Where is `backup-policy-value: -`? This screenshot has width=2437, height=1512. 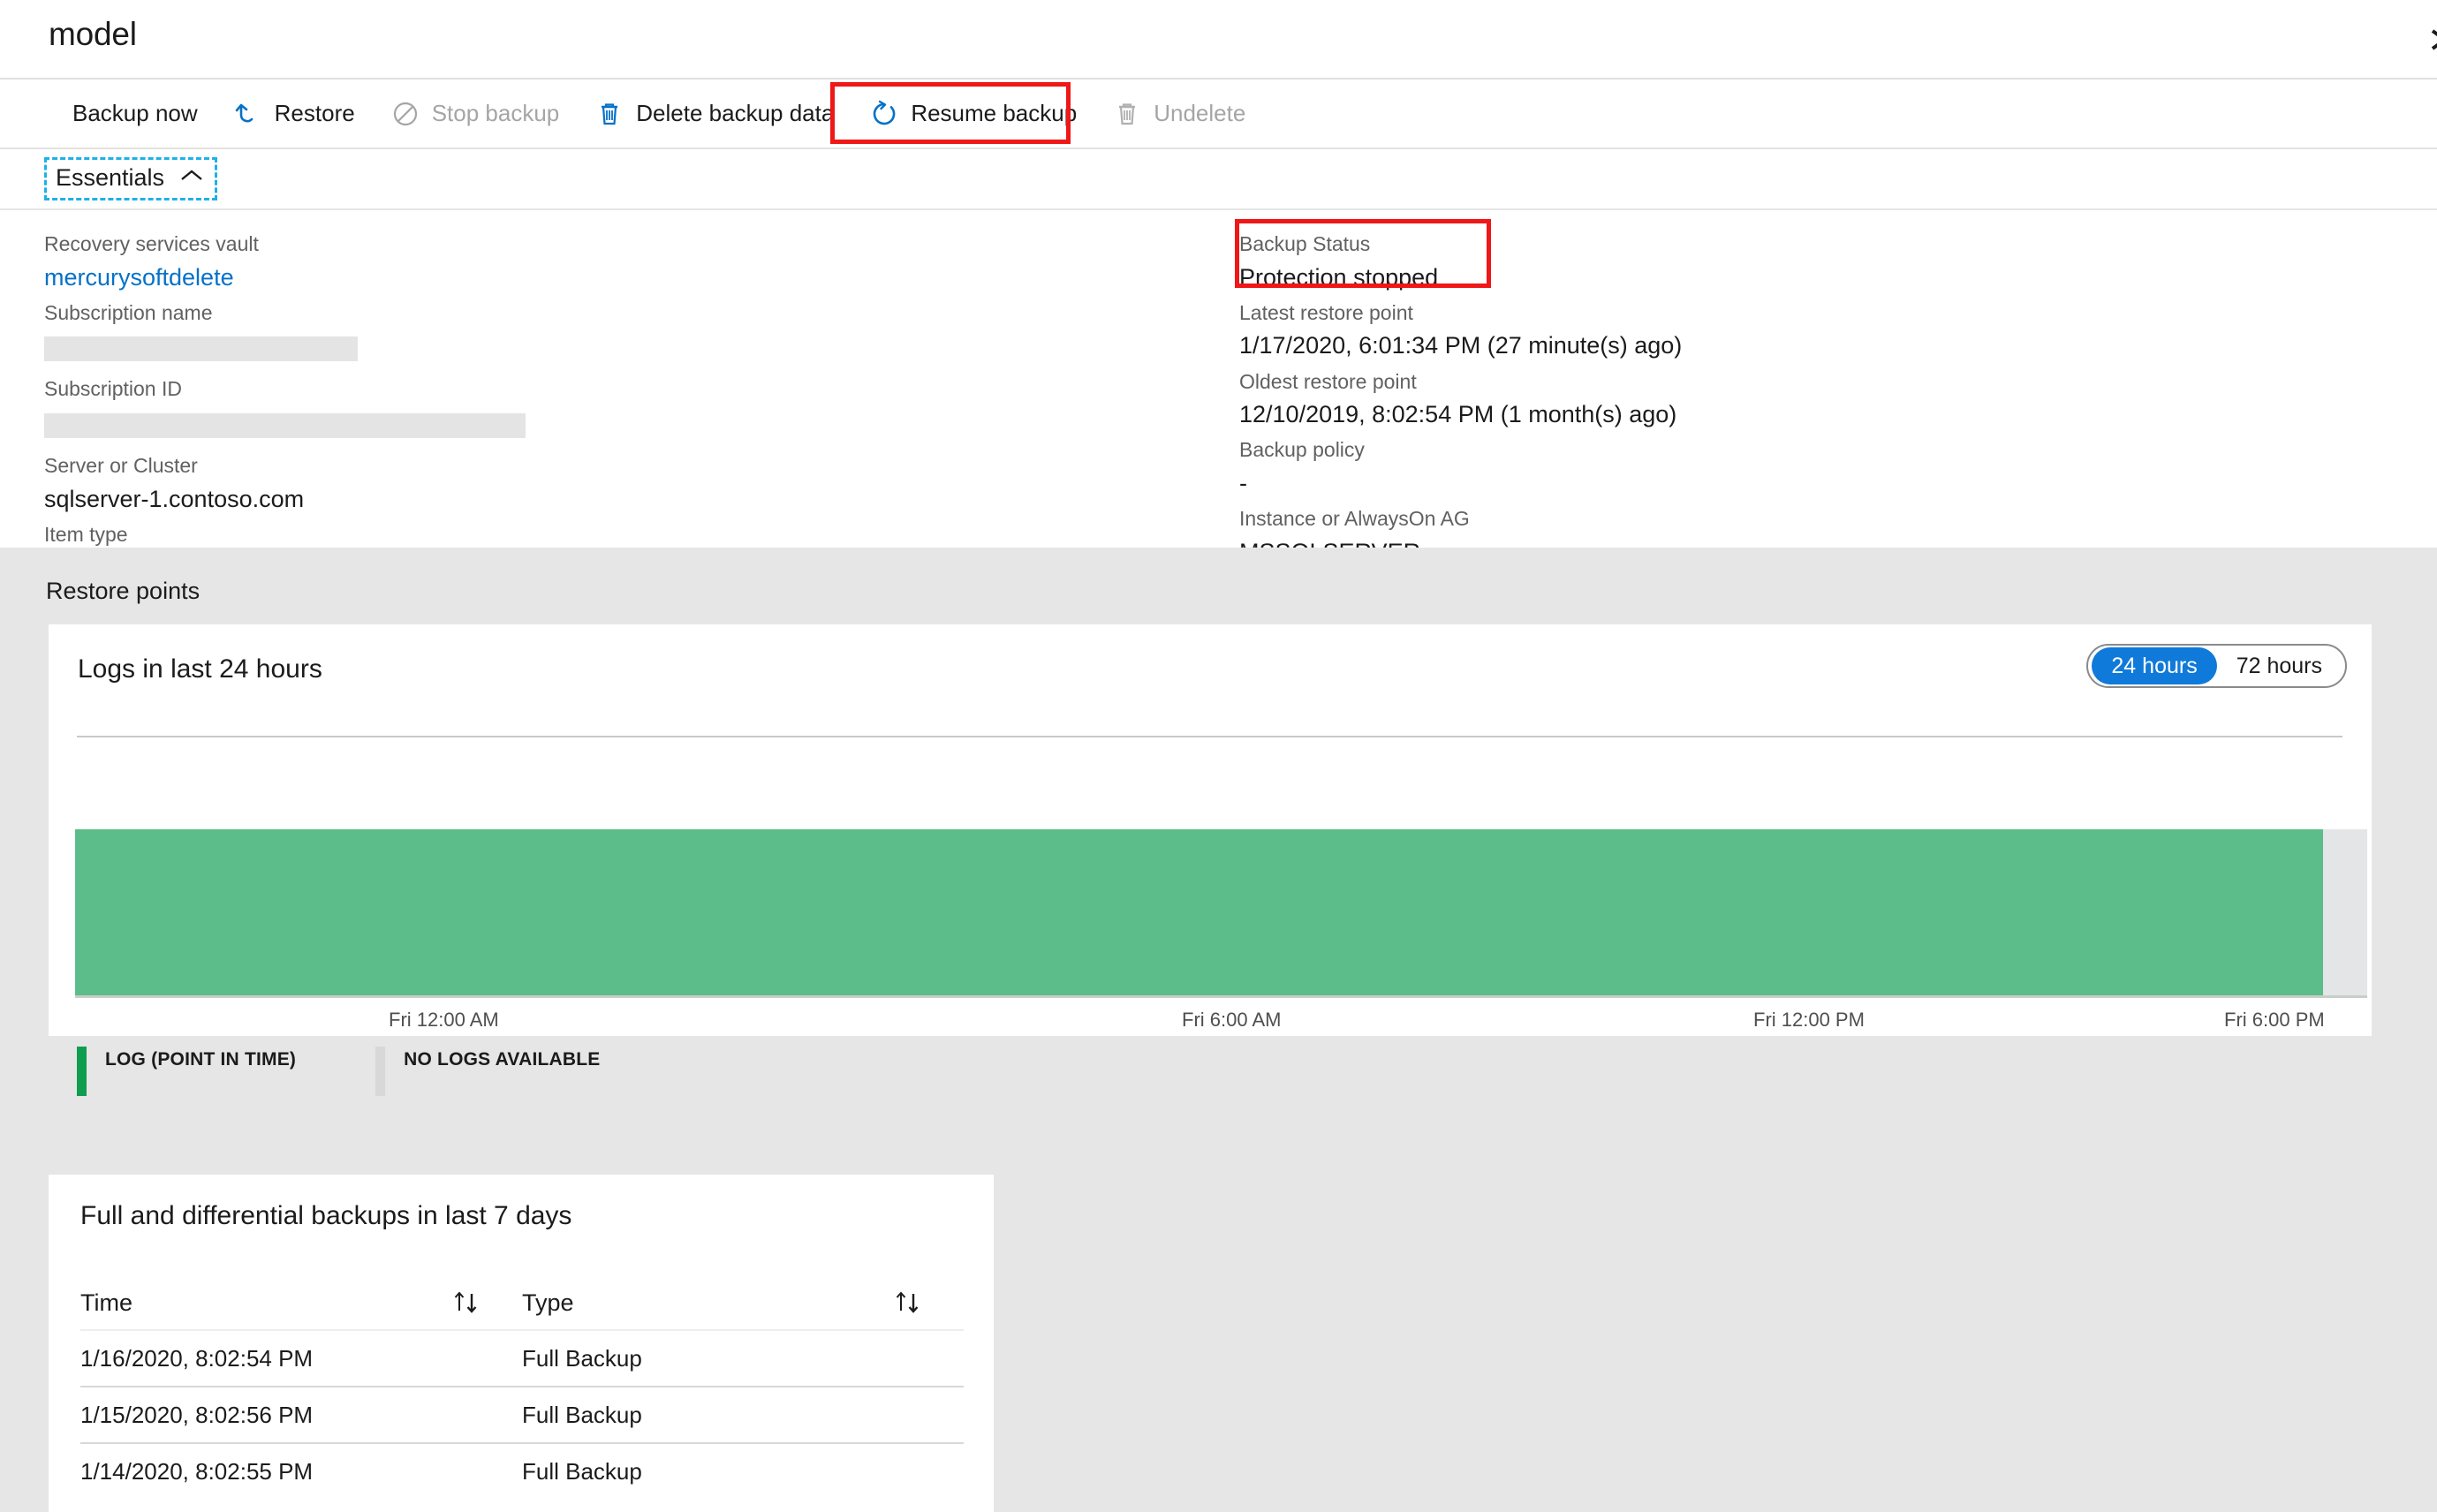
backup-policy-value: - is located at coordinates (1243, 483).